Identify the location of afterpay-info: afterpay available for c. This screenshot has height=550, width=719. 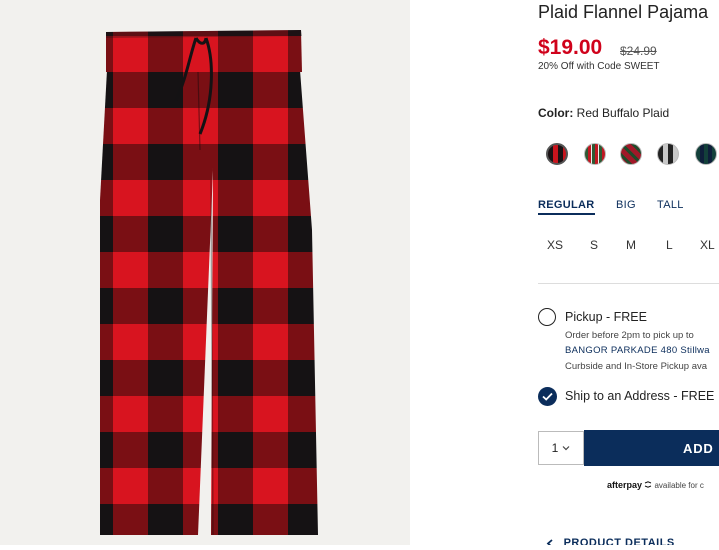
(655, 485).